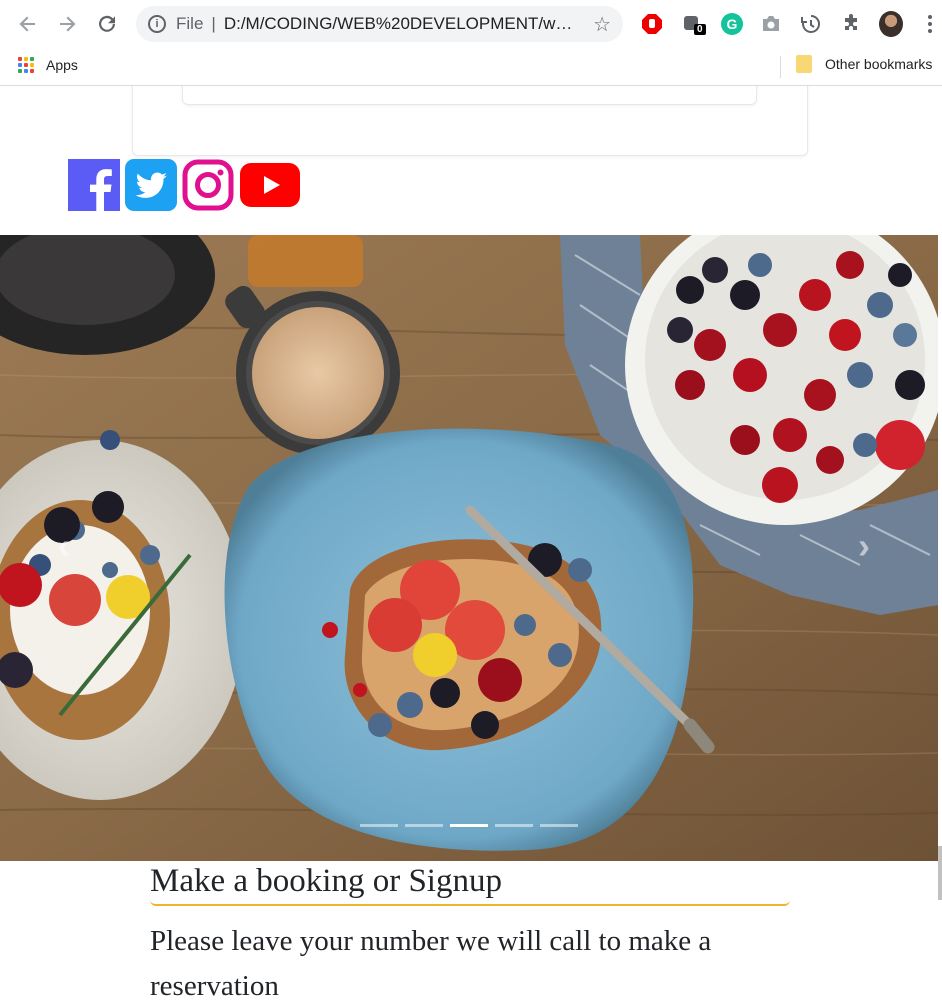 This screenshot has height=1001, width=942. What do you see at coordinates (62, 65) in the screenshot?
I see `apps-label: Apps` at bounding box center [62, 65].